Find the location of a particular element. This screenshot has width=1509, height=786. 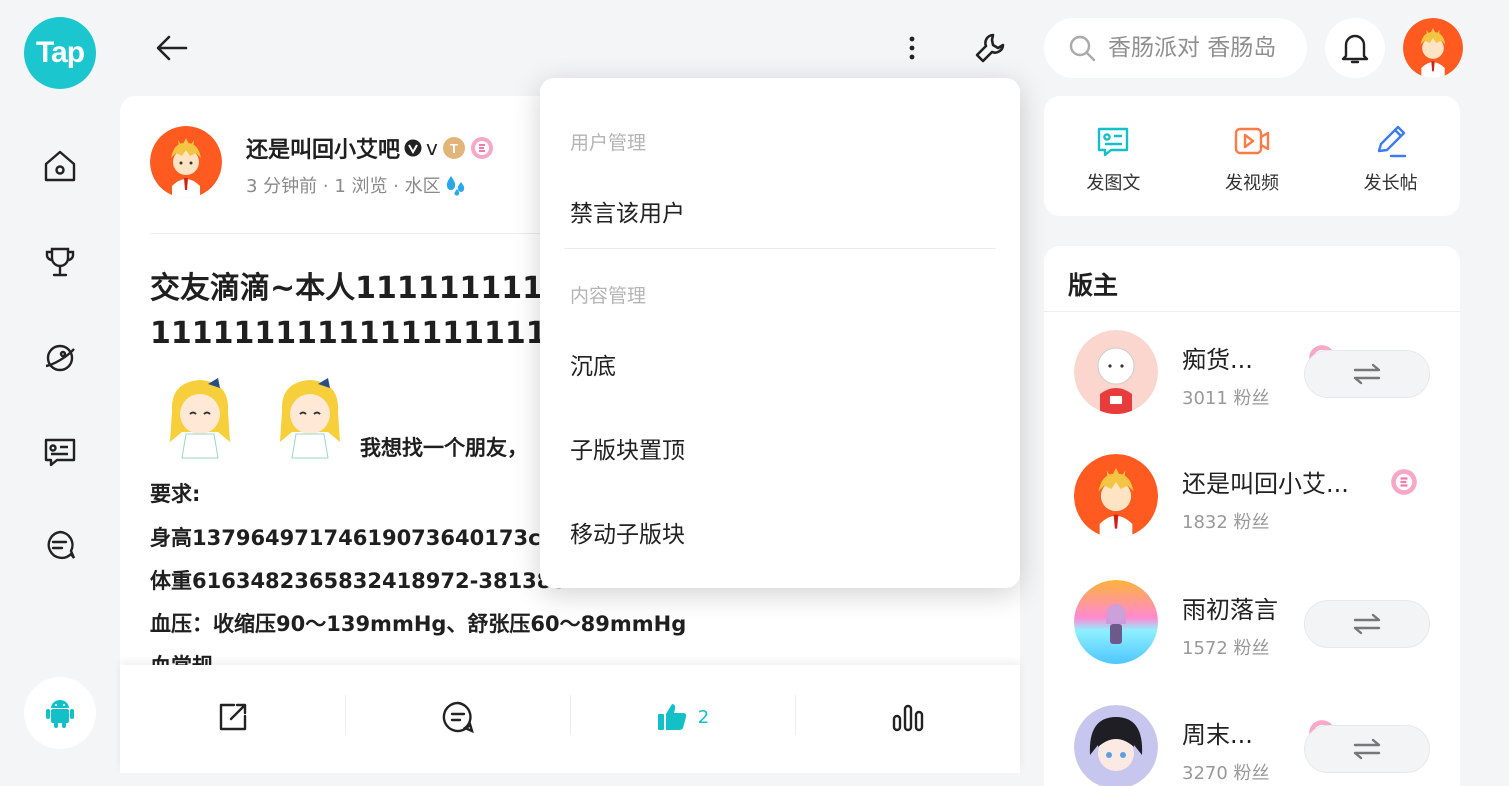

bar-chart-icon is located at coordinates (907, 718).